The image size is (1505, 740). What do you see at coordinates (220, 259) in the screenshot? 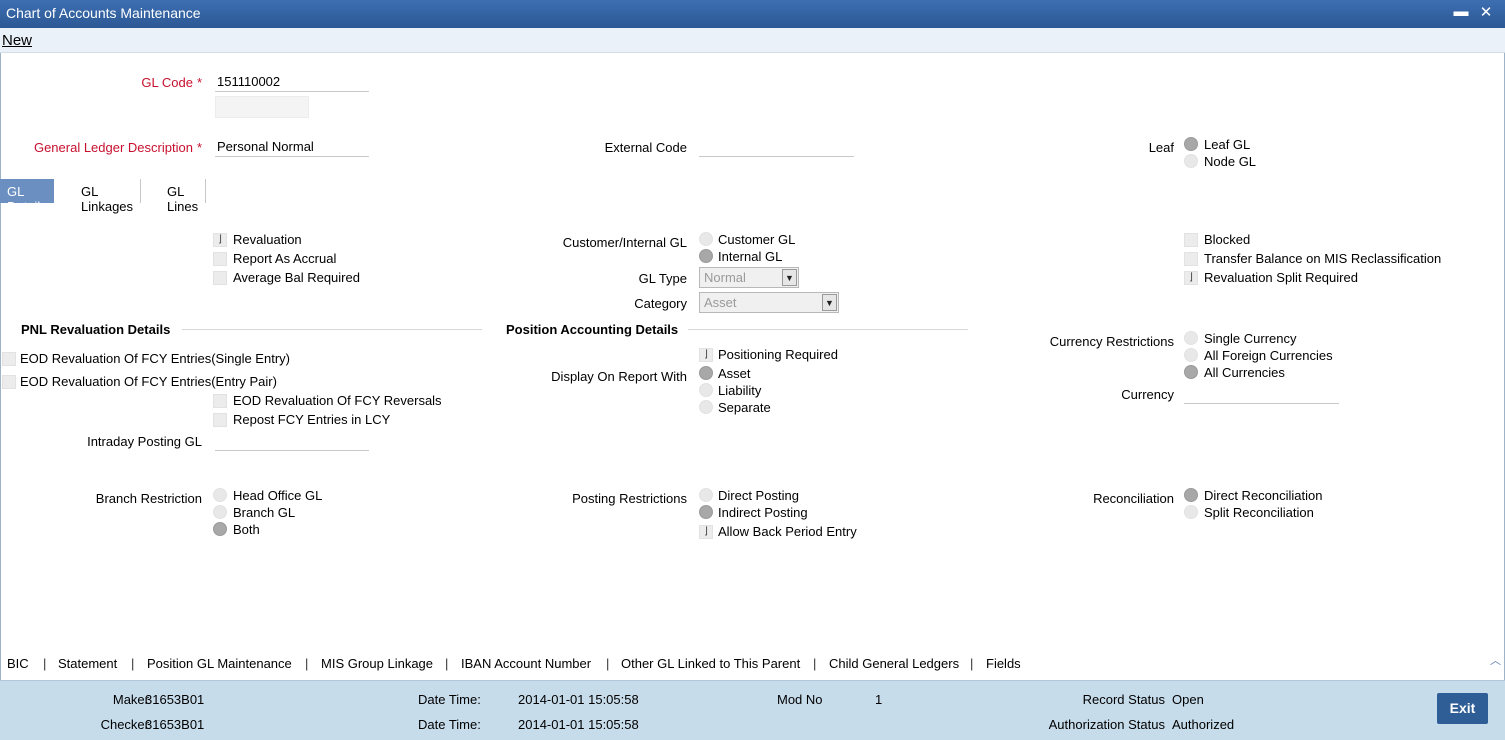
I see `report-as-accrual-checkbox` at bounding box center [220, 259].